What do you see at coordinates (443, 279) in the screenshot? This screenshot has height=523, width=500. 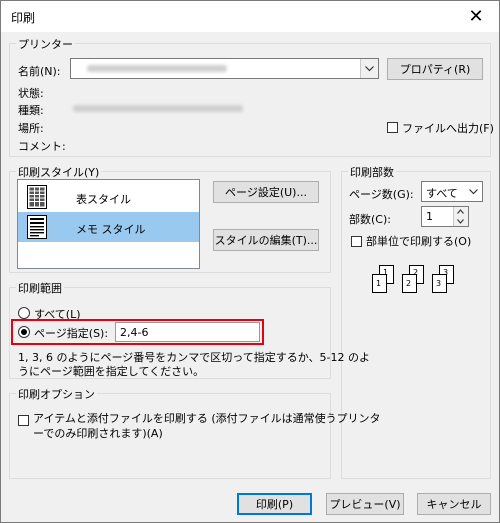 I see `collated-pages-3-icon: 3 3` at bounding box center [443, 279].